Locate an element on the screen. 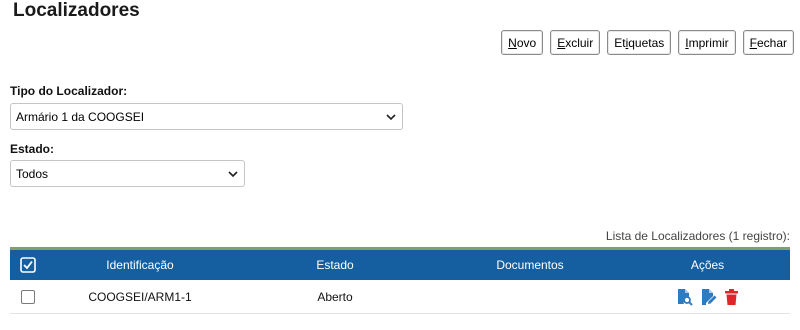 This screenshot has width=800, height=330. tipo-localizador-select: Armário 1 da COOGSEI is located at coordinates (206, 116).